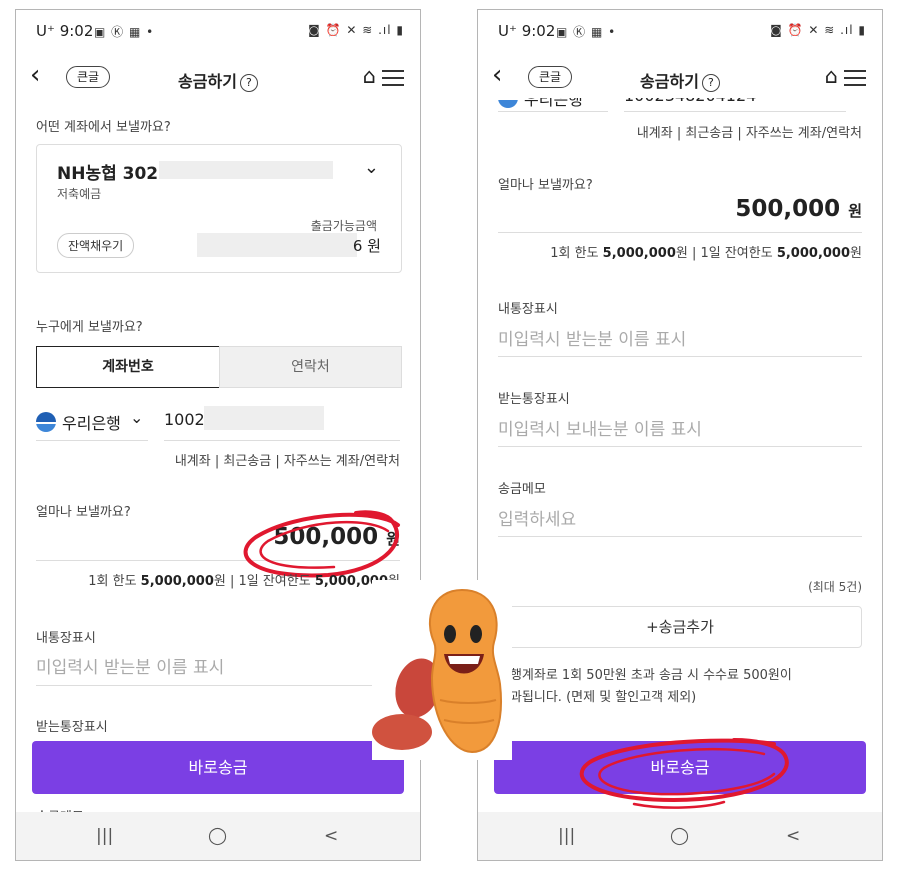 The height and width of the screenshot is (883, 897). I want to click on masked-account-input, so click(264, 418).